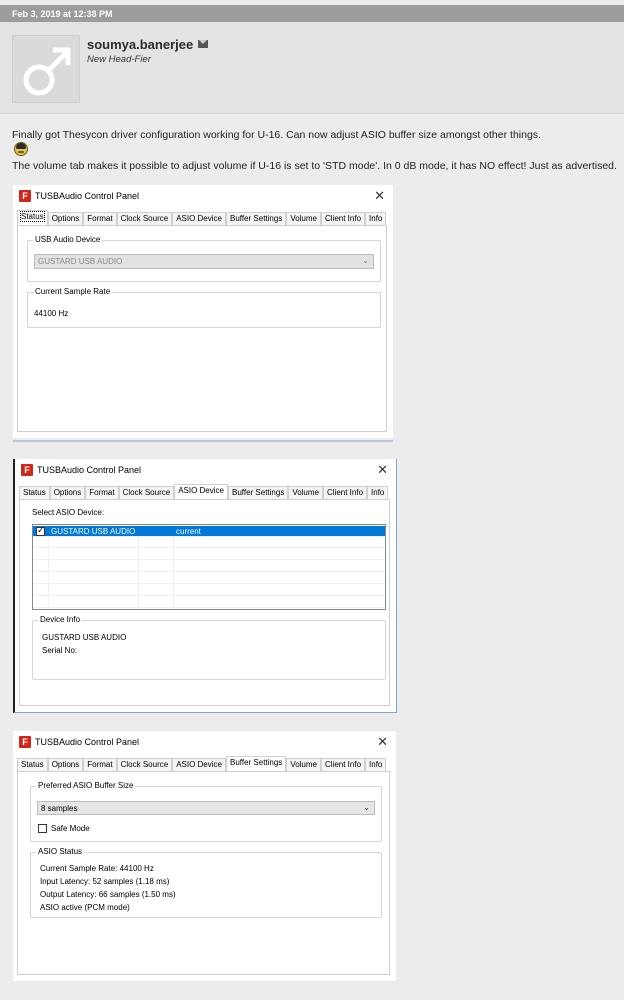 This screenshot has height=1000, width=624. Describe the element at coordinates (204, 261) in the screenshot. I see `usb-device-select: GUSTARD USB AUDIO ⌄` at that location.